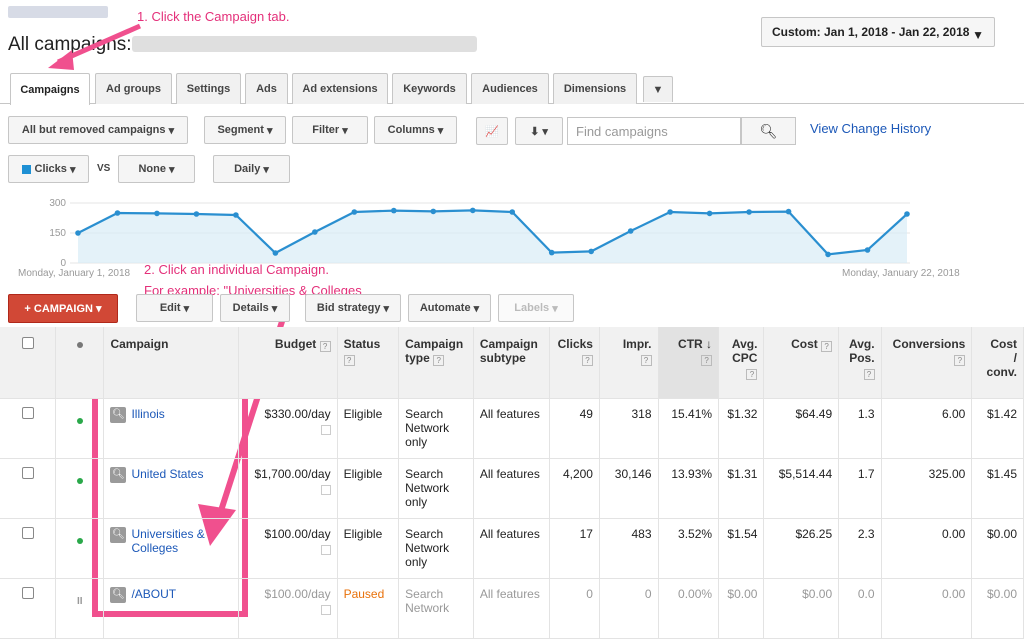 The width and height of the screenshot is (1024, 639). I want to click on segment-dropdown: Segment ▾, so click(245, 130).